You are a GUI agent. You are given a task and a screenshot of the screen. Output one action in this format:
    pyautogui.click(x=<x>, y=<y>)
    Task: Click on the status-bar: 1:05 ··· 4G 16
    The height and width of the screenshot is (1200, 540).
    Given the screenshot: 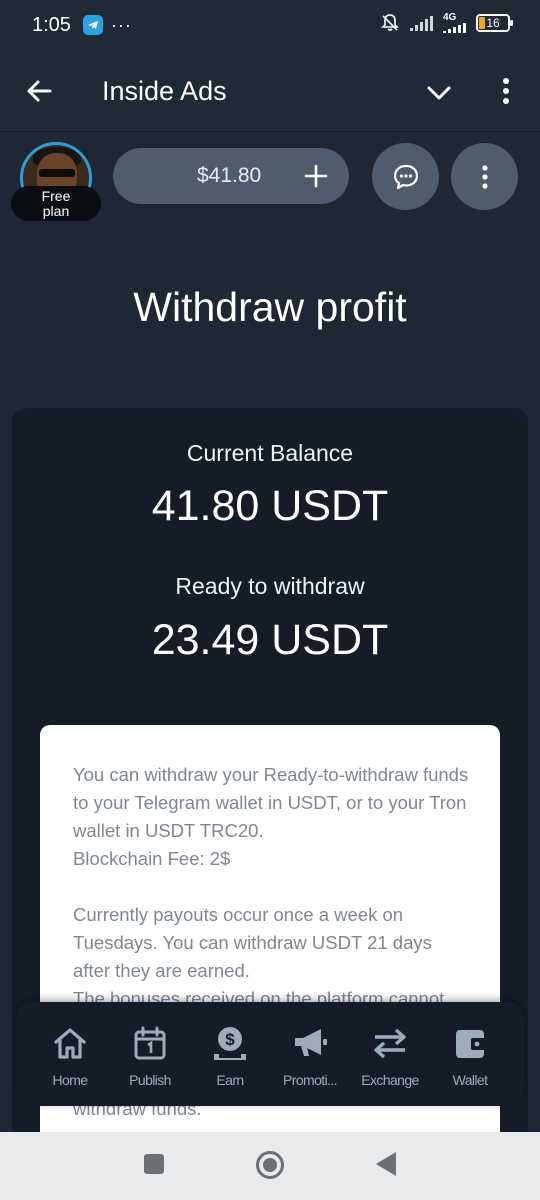 What is the action you would take?
    pyautogui.click(x=270, y=25)
    